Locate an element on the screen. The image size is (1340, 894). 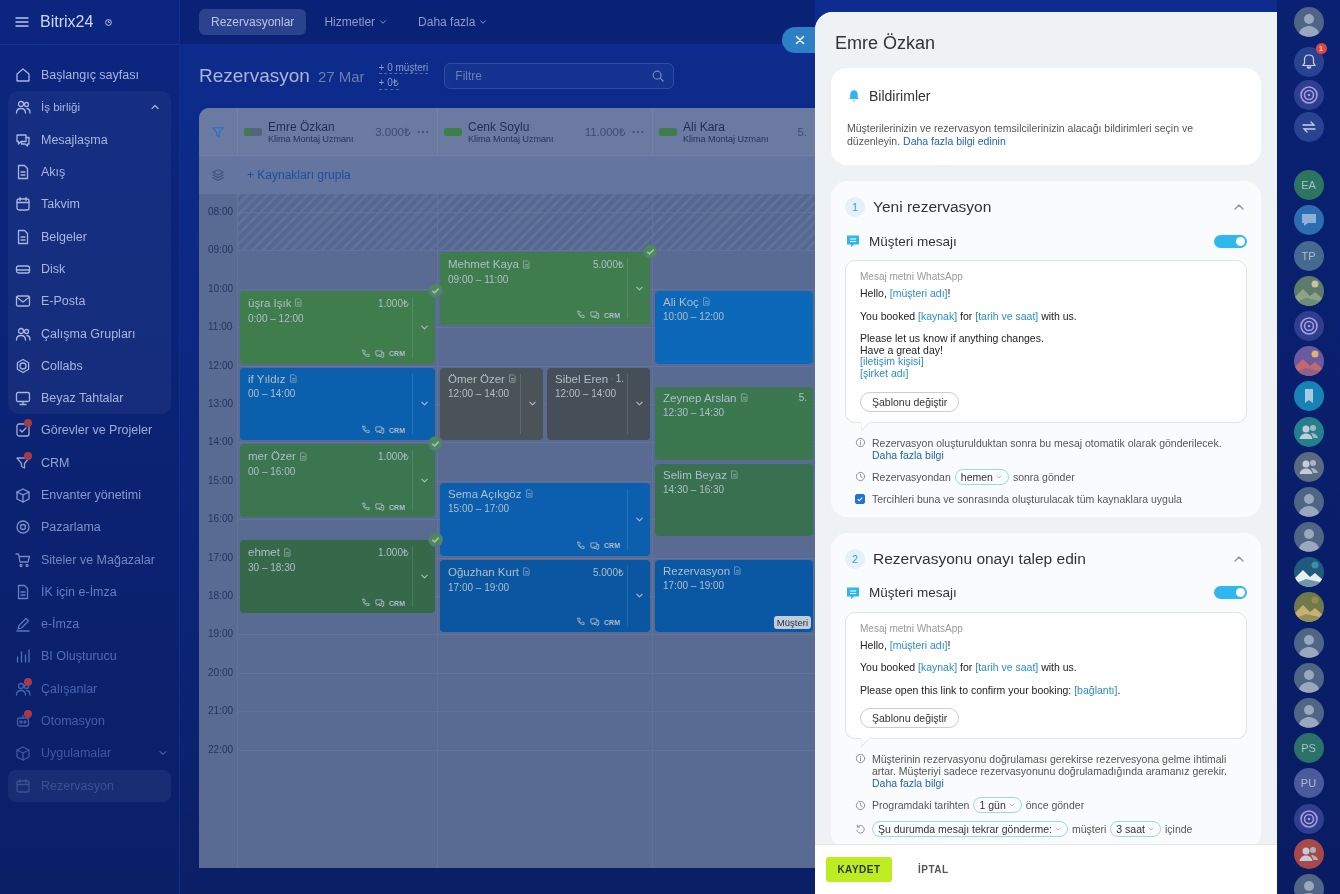
resource-name: Ali Kara is located at coordinates (737, 126).